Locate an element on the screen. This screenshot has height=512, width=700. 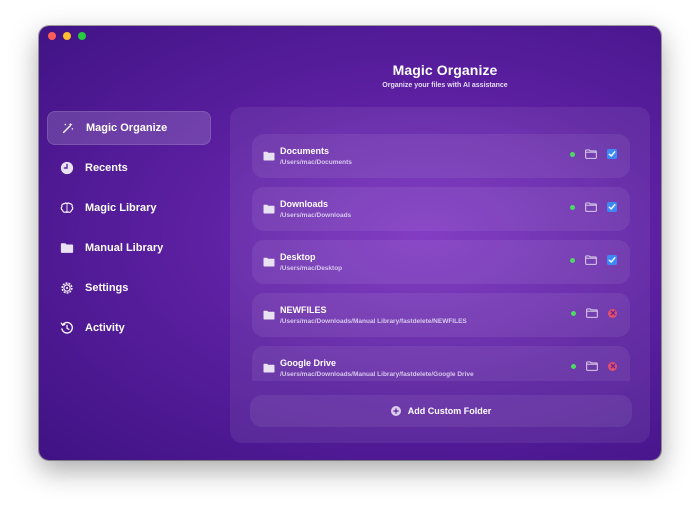
folder-path: /Users/mac/Downloads is located at coordinates (316, 215).